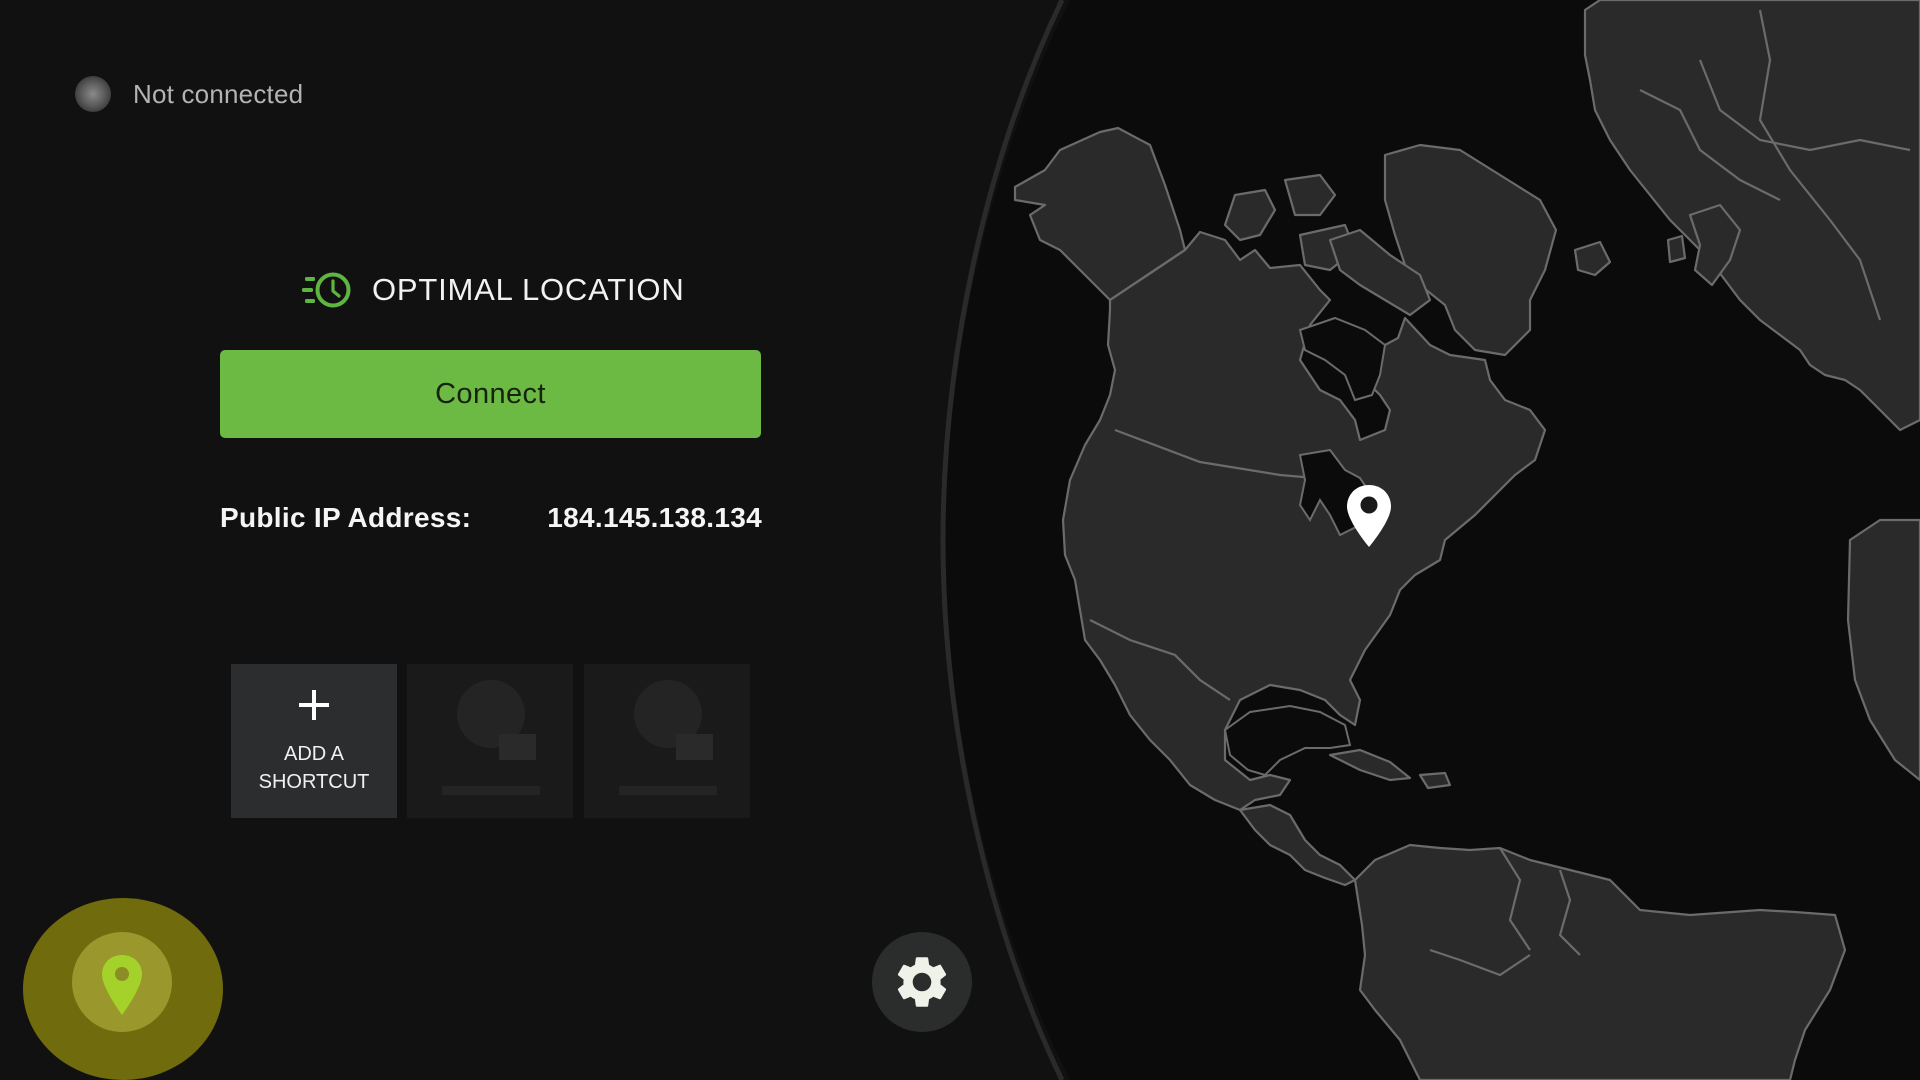 Image resolution: width=1920 pixels, height=1080 pixels. I want to click on speed-clock-icon, so click(326, 290).